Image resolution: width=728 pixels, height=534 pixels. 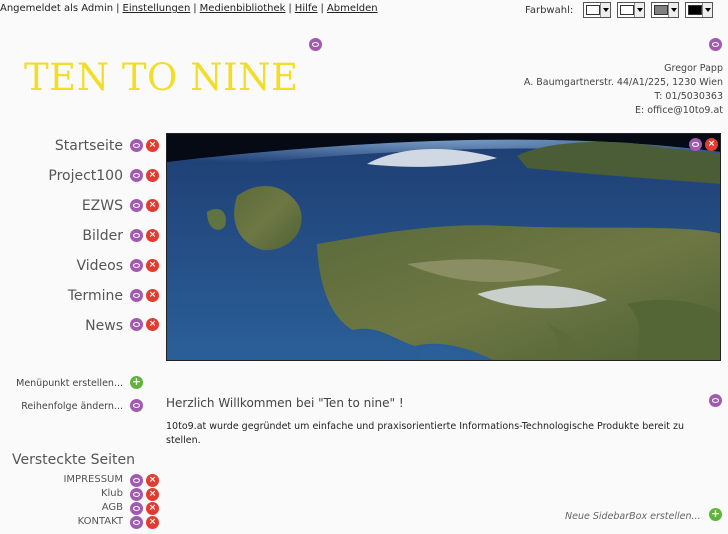 I want to click on reorder-edit-icon, so click(x=136, y=405).